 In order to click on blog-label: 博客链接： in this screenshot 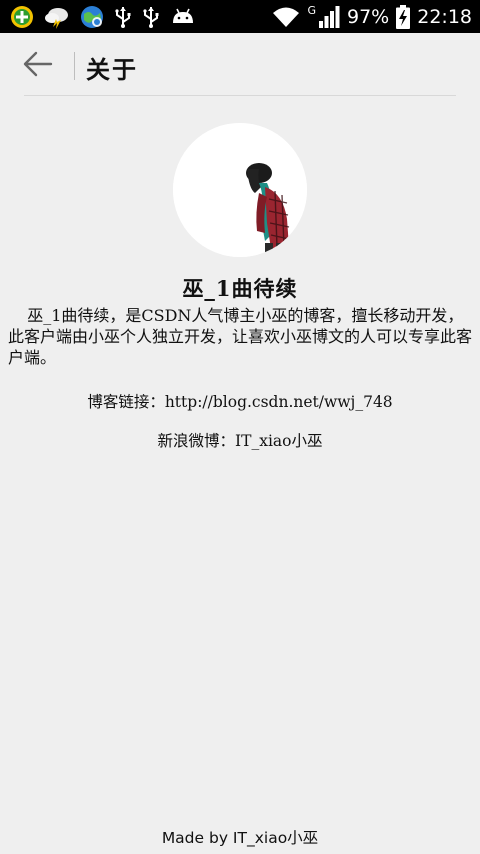, I will do `click(126, 402)`.